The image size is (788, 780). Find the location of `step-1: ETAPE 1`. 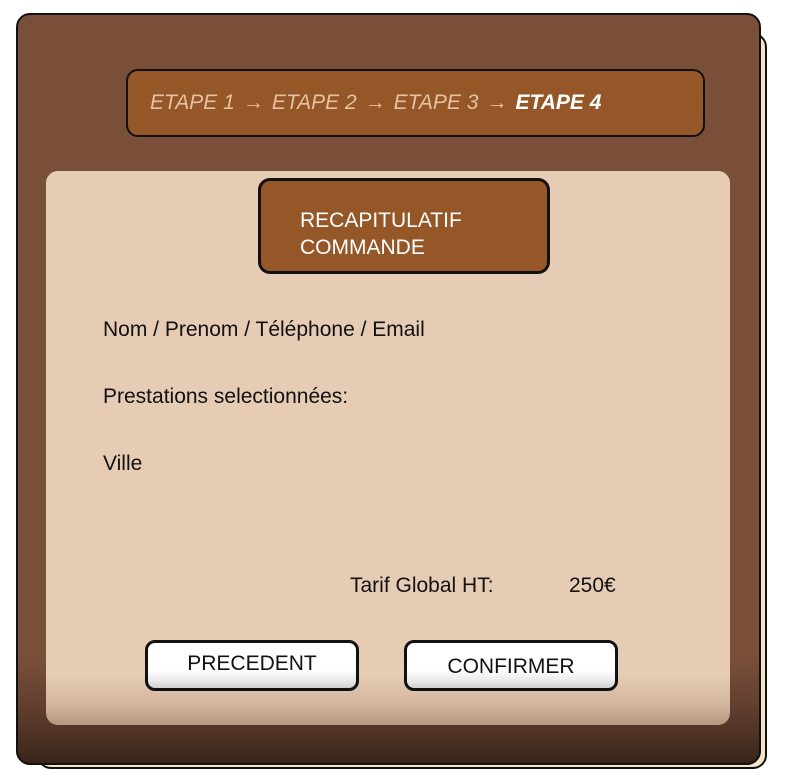

step-1: ETAPE 1 is located at coordinates (192, 102).